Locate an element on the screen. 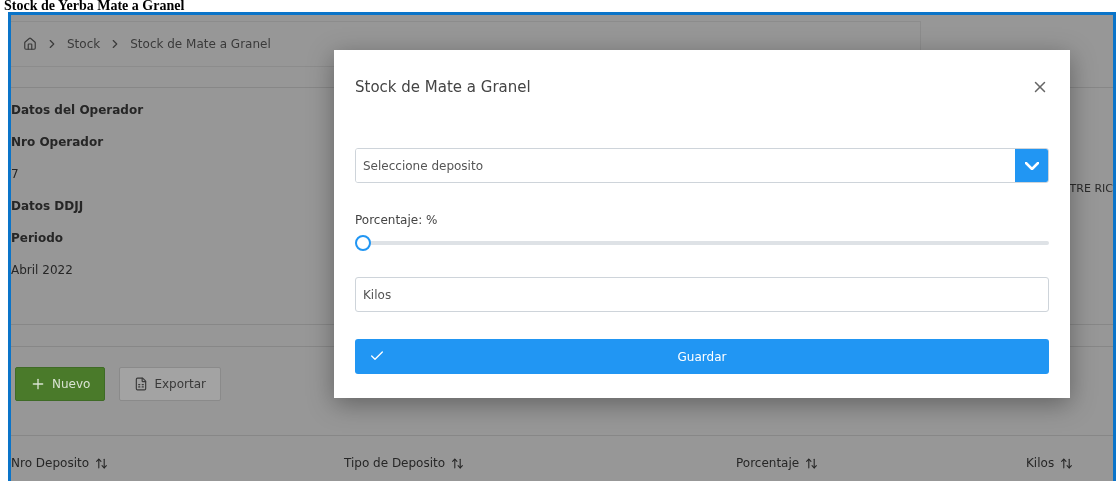 The width and height of the screenshot is (1119, 481). slider-label: Porcentaje: % is located at coordinates (397, 220).